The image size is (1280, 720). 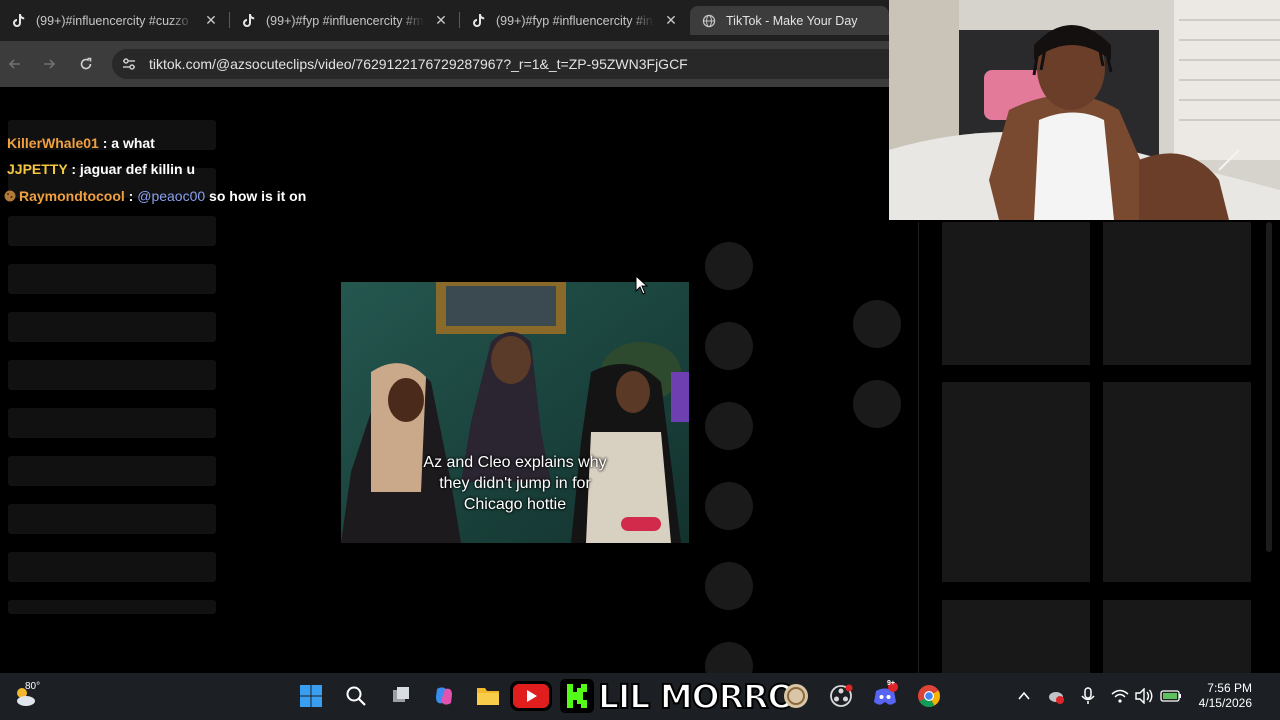 What do you see at coordinates (15, 64) in the screenshot?
I see `back-button` at bounding box center [15, 64].